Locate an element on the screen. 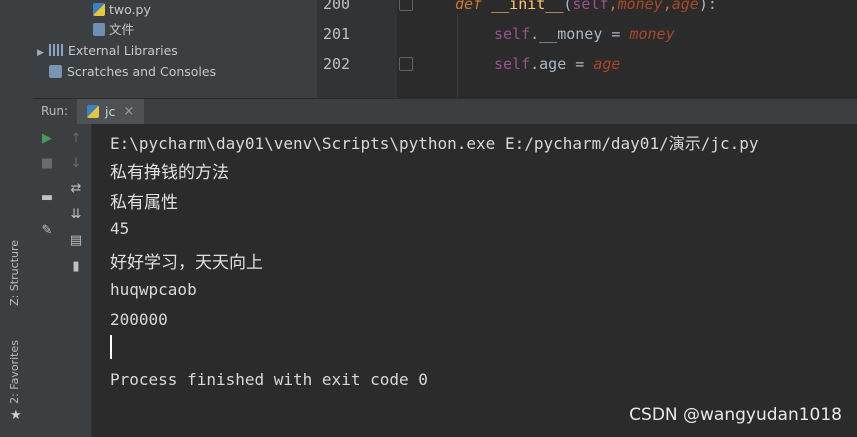 The image size is (857, 437). scroll-up-icon: ↑ is located at coordinates (76, 138).